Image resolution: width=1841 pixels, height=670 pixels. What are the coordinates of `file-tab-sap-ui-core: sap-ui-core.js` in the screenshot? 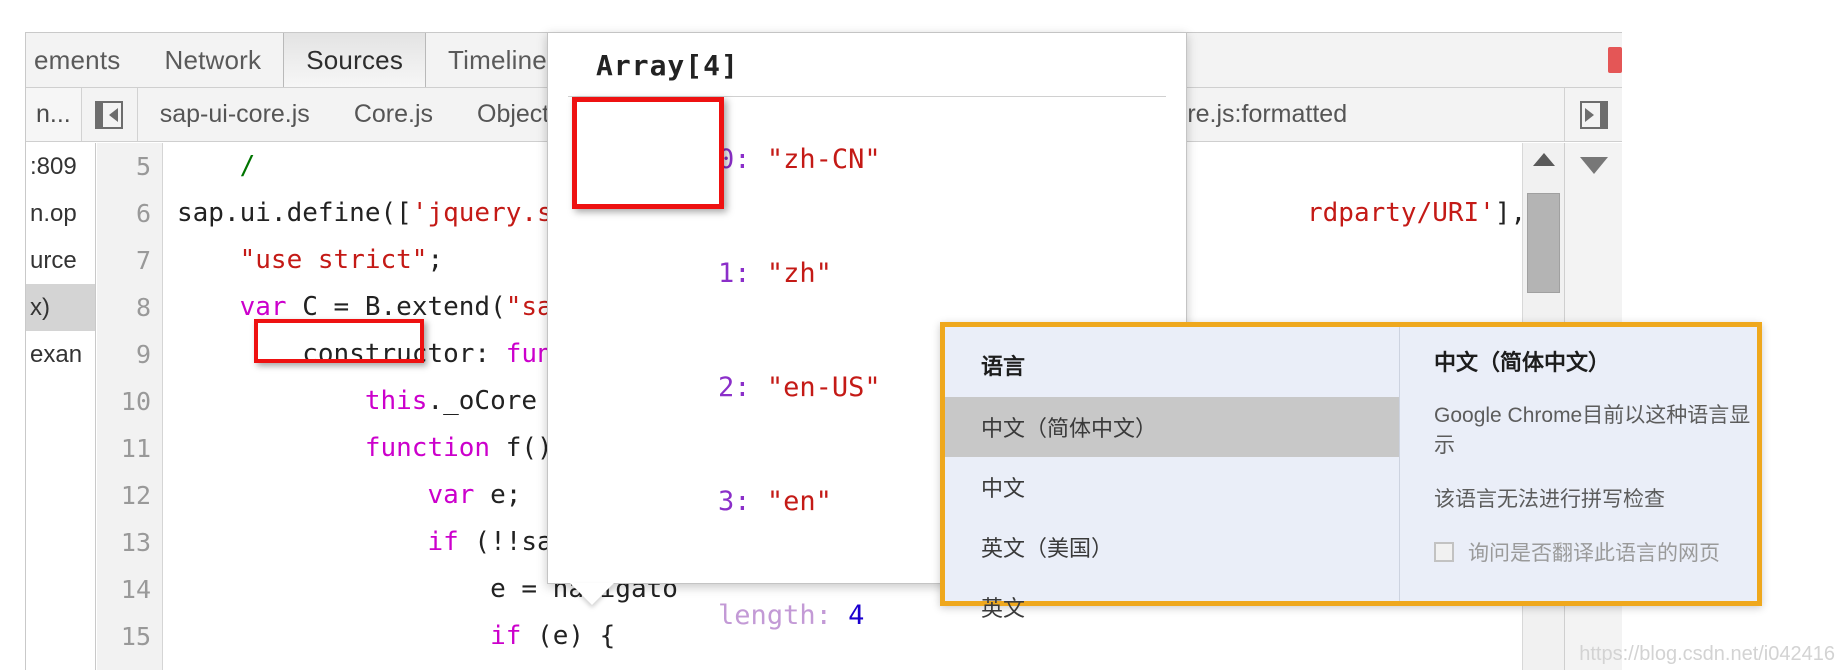 It's located at (235, 114).